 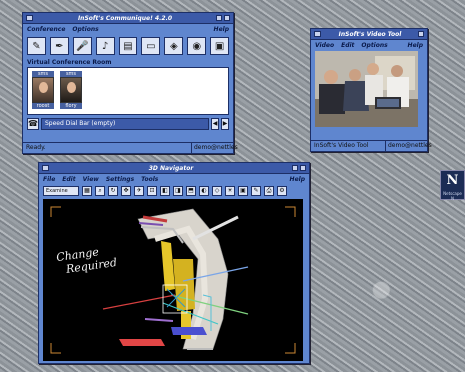 I want to click on menu-file: File, so click(x=49, y=179).